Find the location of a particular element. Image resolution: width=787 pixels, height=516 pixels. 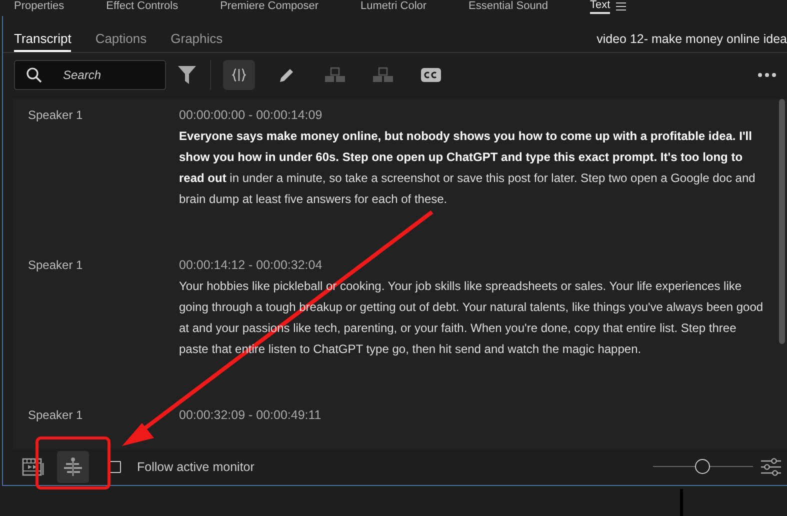

sync-button is located at coordinates (73, 467).